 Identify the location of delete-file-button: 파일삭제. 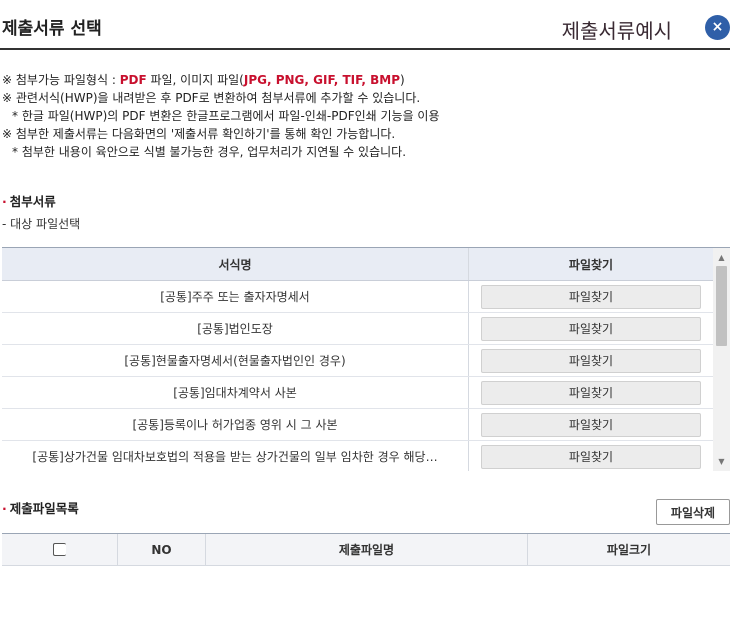
(693, 512).